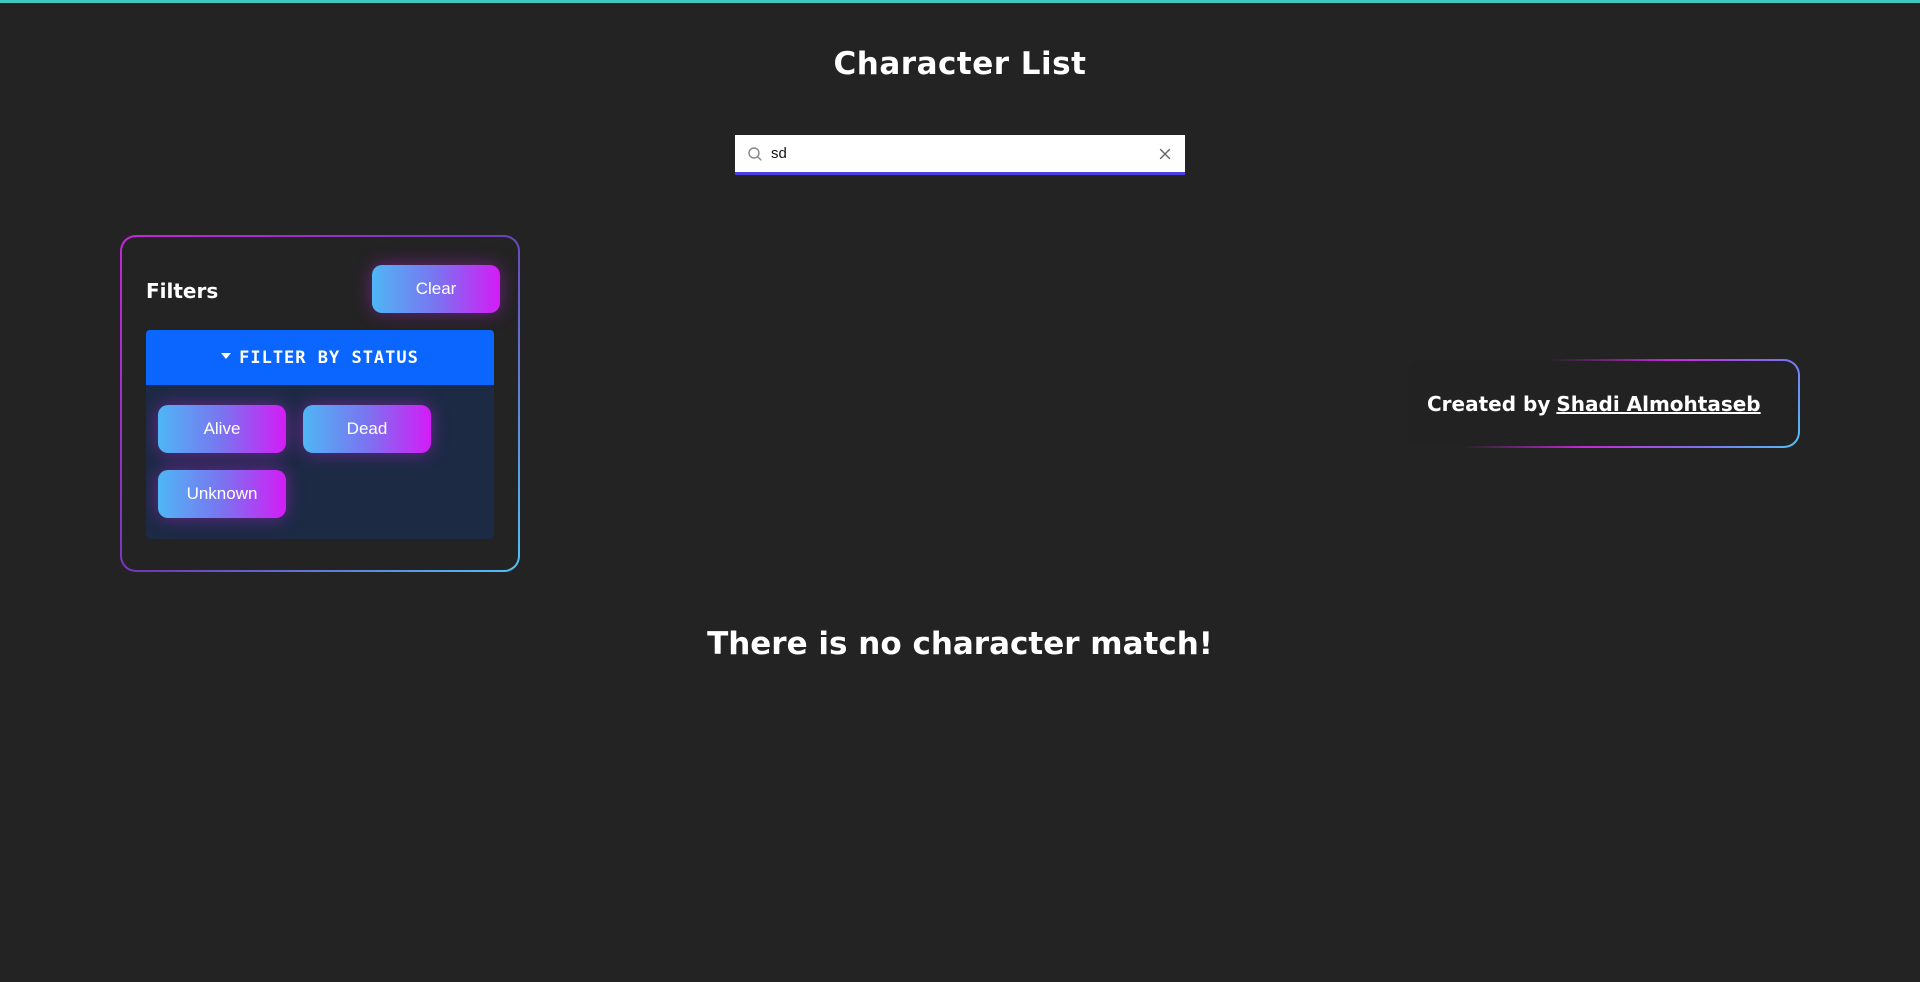  What do you see at coordinates (436, 289) in the screenshot?
I see `clear-filters-button: Clear` at bounding box center [436, 289].